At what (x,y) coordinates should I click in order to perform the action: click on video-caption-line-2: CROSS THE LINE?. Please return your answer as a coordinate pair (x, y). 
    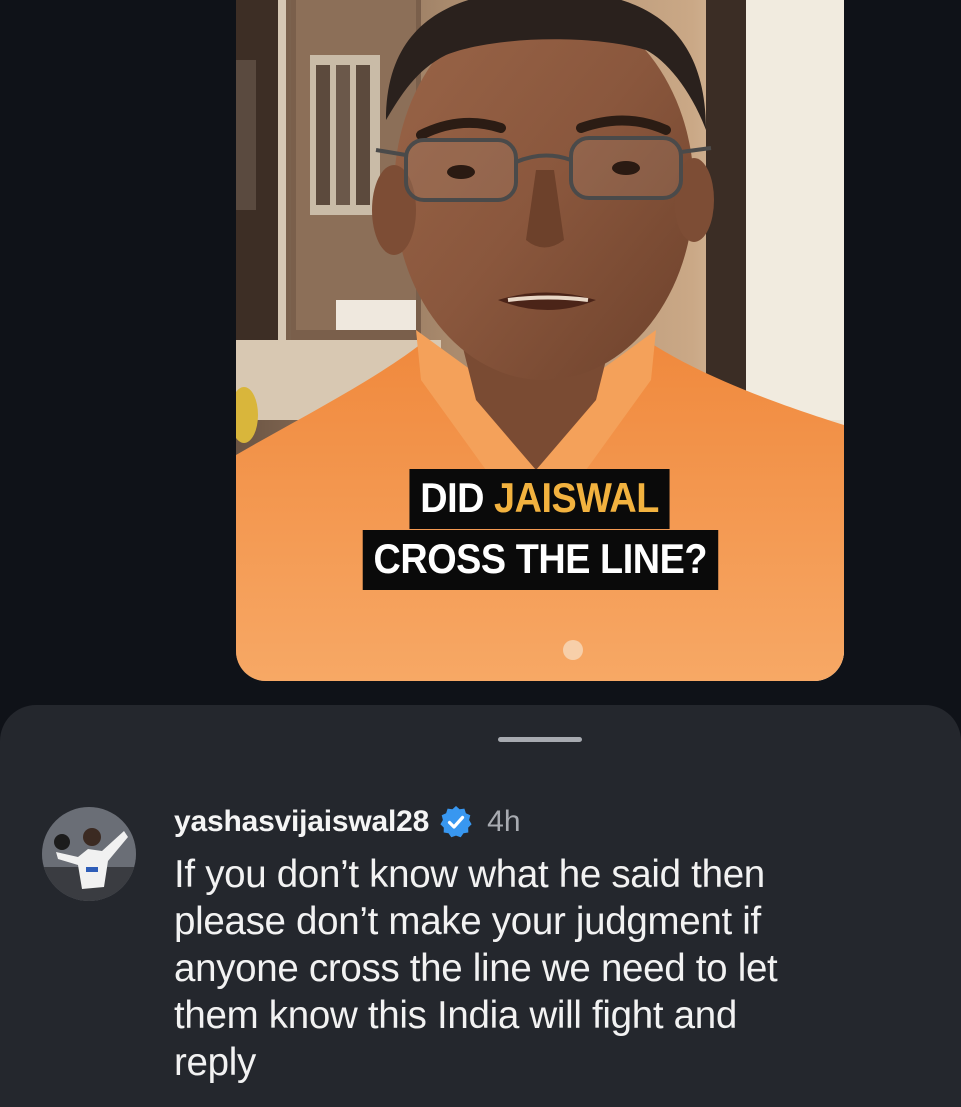
    Looking at the image, I should click on (540, 560).